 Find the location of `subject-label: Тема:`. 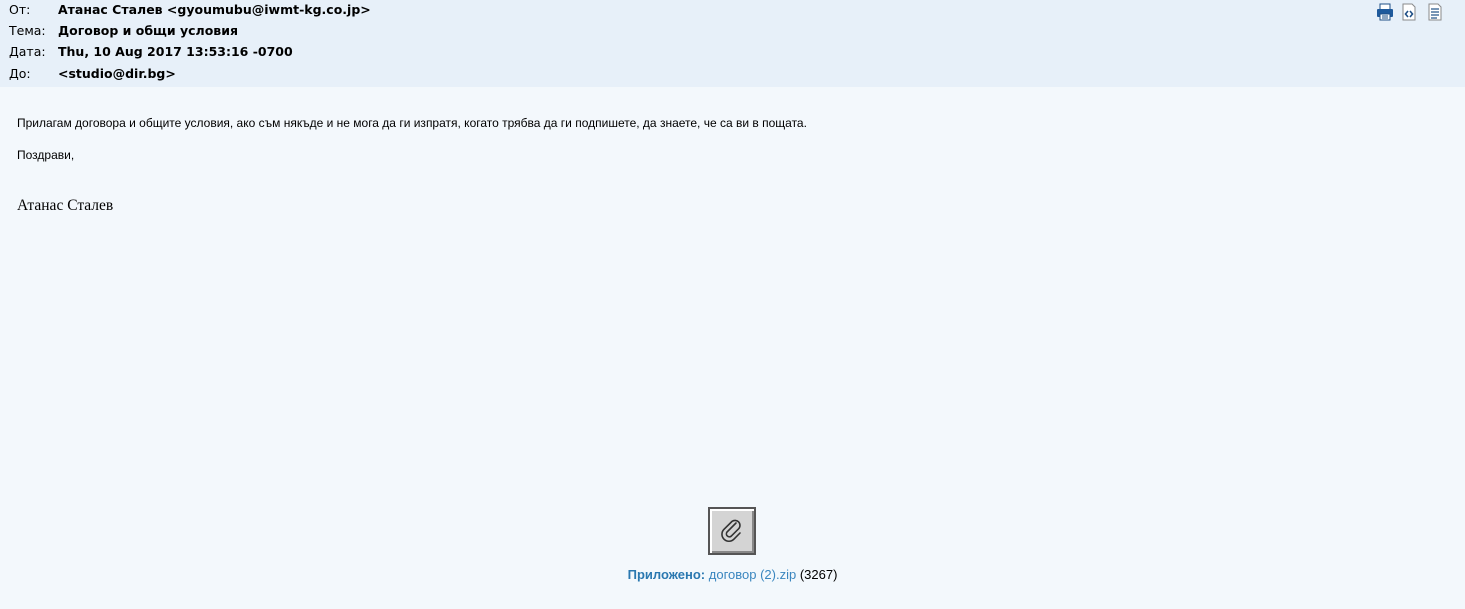

subject-label: Тема: is located at coordinates (27, 30).